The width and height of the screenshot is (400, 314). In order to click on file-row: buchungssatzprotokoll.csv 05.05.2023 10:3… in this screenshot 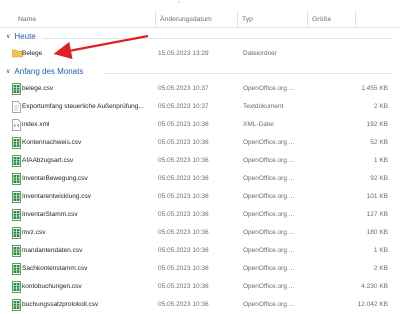, I will do `click(200, 305)`.